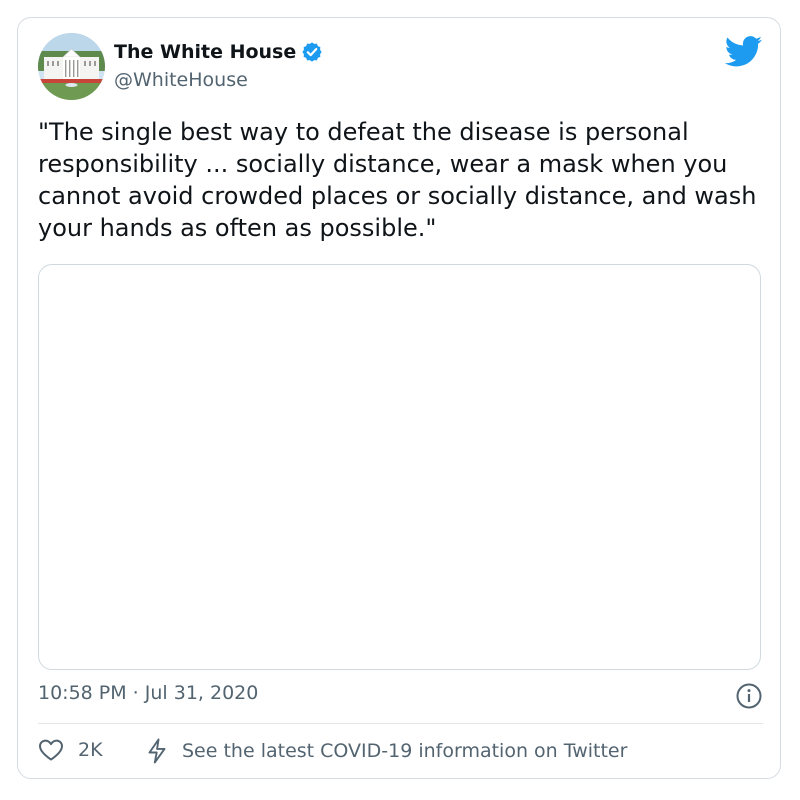 The height and width of the screenshot is (800, 800). I want to click on verified-badge-icon, so click(312, 52).